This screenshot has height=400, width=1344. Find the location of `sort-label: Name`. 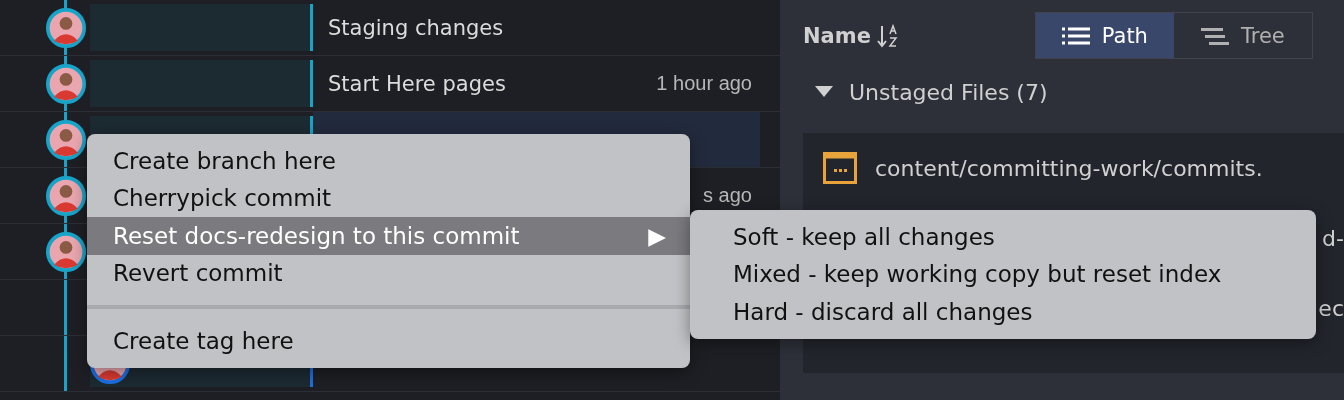

sort-label: Name is located at coordinates (837, 35).